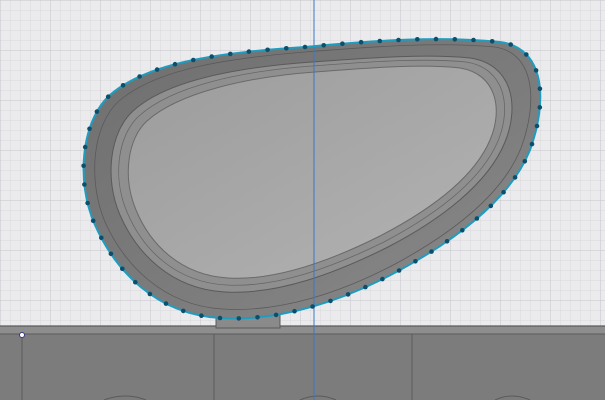 The width and height of the screenshot is (605, 400). I want to click on vertex-marker, so click(22, 335).